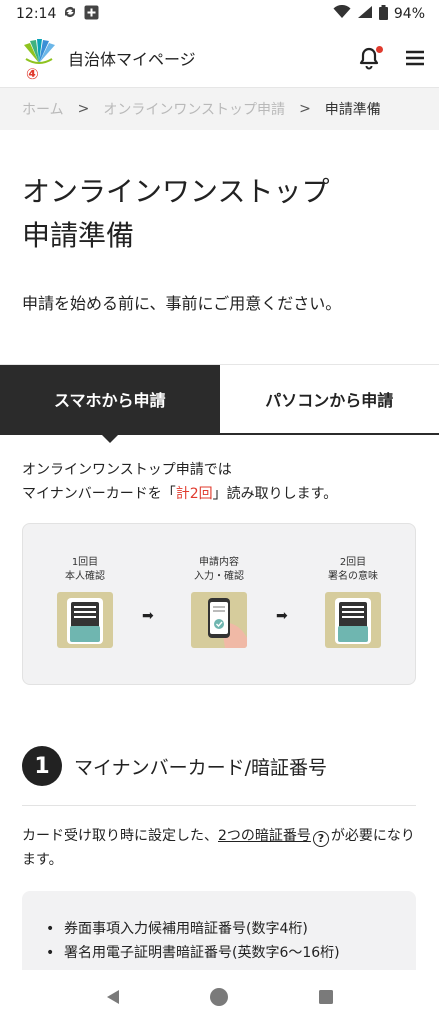 Image resolution: width=439 pixels, height=1024 pixels. What do you see at coordinates (182, 303) in the screenshot?
I see `page-lead: 申請を始める前に、事前にご用意ください。` at bounding box center [182, 303].